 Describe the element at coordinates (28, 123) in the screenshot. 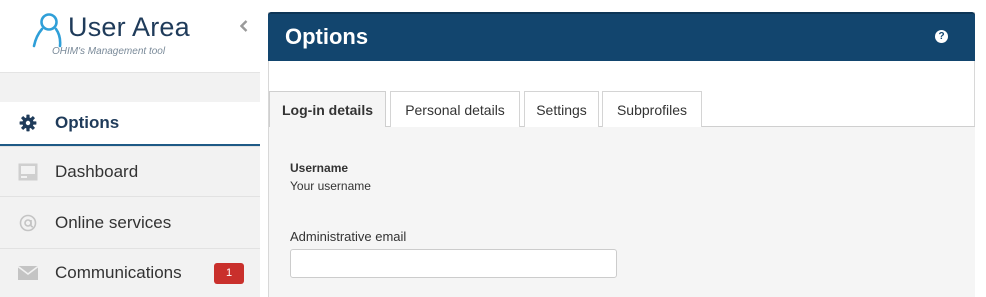

I see `gear-icon` at that location.